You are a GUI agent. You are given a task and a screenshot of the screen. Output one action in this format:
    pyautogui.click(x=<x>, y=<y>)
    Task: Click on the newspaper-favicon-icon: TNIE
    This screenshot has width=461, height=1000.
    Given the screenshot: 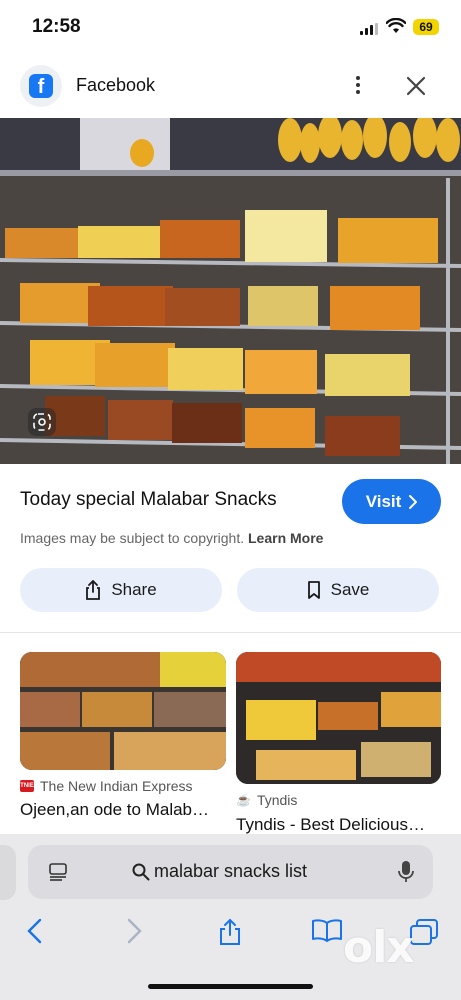 What is the action you would take?
    pyautogui.click(x=27, y=786)
    